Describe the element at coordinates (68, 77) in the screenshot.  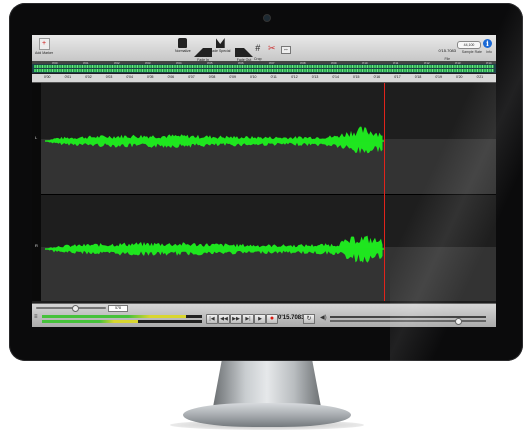
I see `ruler-tick-label: 0'01` at that location.